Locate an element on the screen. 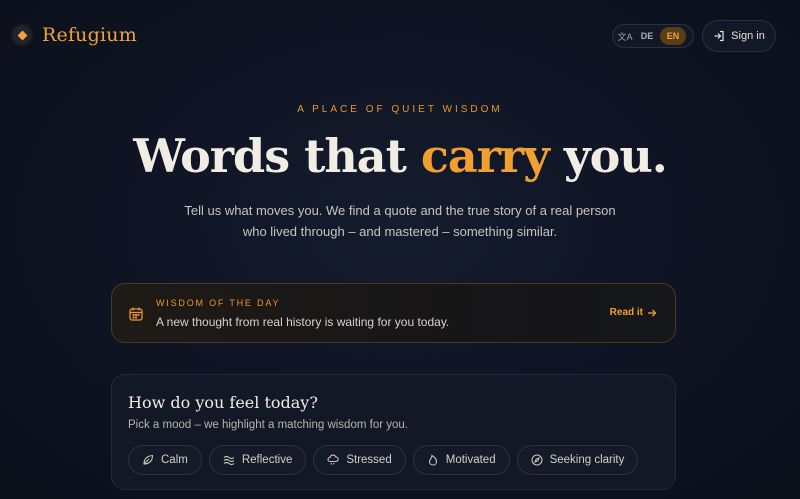  mood-chip-stressed: Stressed is located at coordinates (359, 460).